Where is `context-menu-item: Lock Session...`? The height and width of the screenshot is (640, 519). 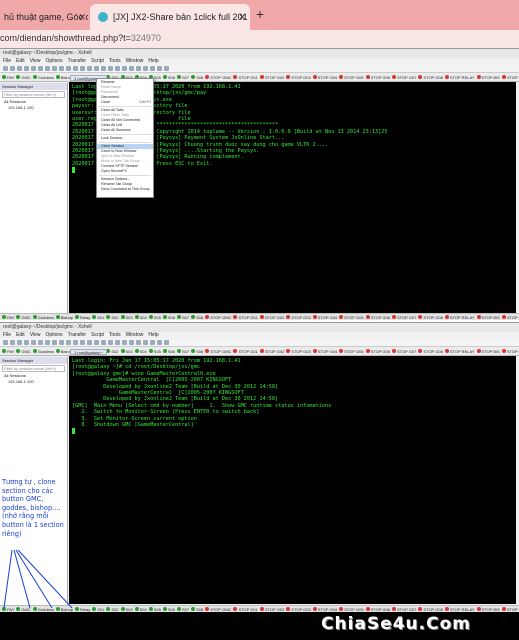 context-menu-item: Lock Session... is located at coordinates (125, 138).